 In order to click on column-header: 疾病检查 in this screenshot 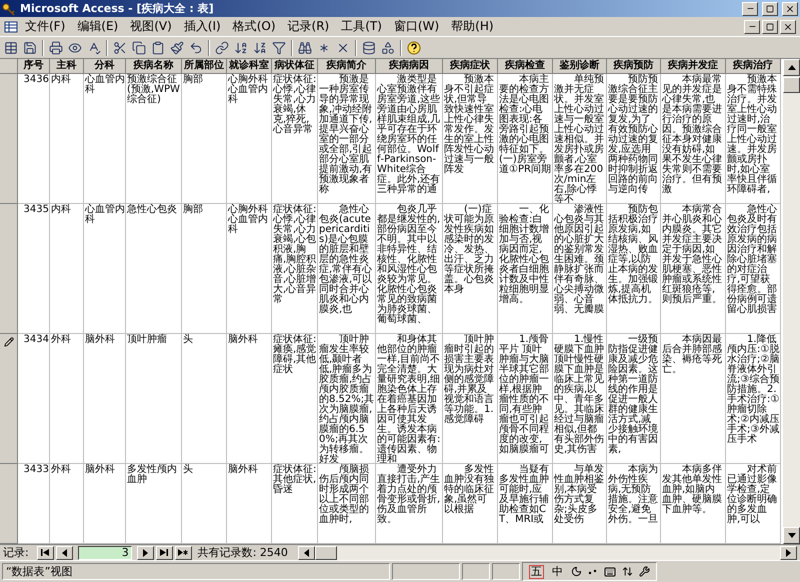, I will do `click(525, 66)`.